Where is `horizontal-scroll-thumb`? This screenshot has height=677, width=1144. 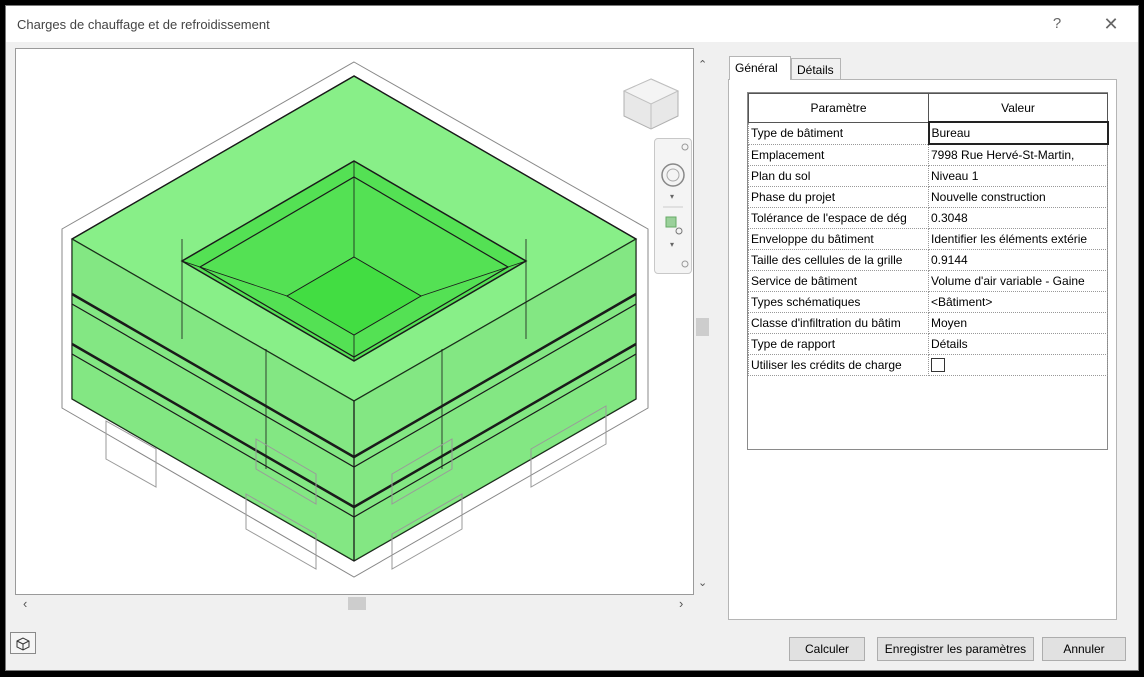
horizontal-scroll-thumb is located at coordinates (357, 603).